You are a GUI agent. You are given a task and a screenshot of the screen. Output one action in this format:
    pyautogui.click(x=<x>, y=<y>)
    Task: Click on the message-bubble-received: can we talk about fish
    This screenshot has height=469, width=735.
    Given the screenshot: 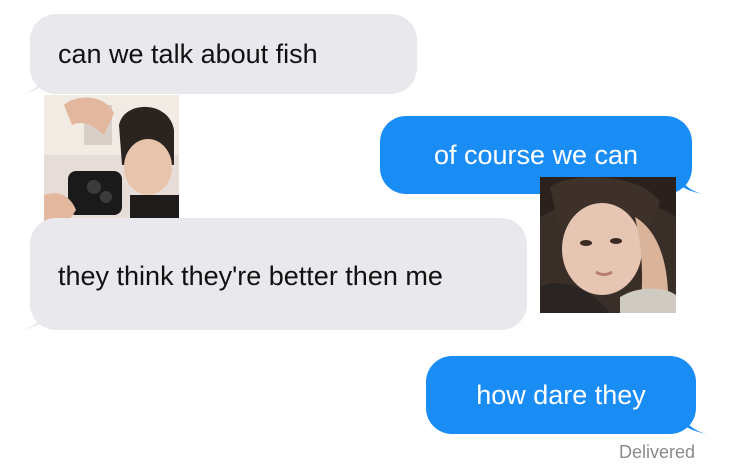 What is the action you would take?
    pyautogui.click(x=219, y=54)
    